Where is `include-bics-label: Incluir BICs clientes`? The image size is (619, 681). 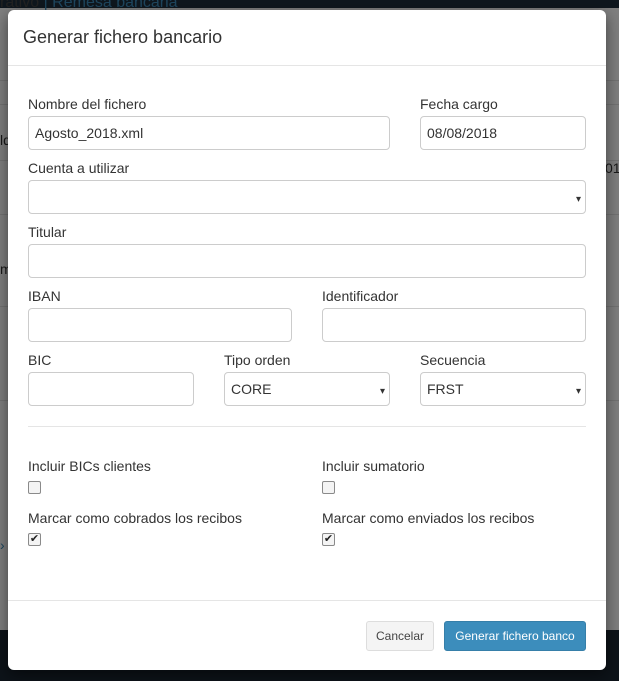 include-bics-label: Incluir BICs clientes is located at coordinates (89, 466).